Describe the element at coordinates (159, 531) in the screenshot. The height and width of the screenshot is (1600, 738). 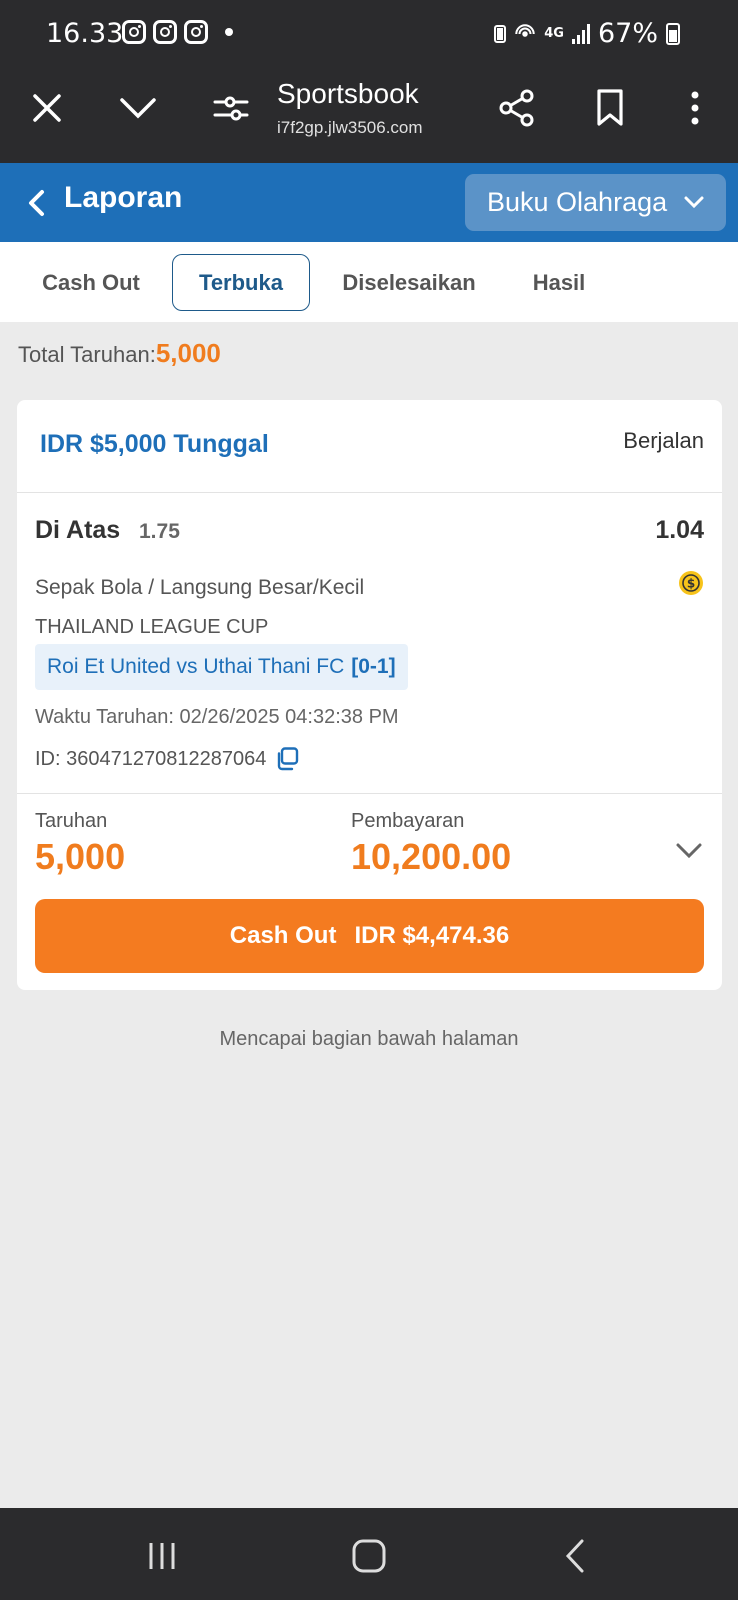
I see `selection-line: 1.75` at that location.